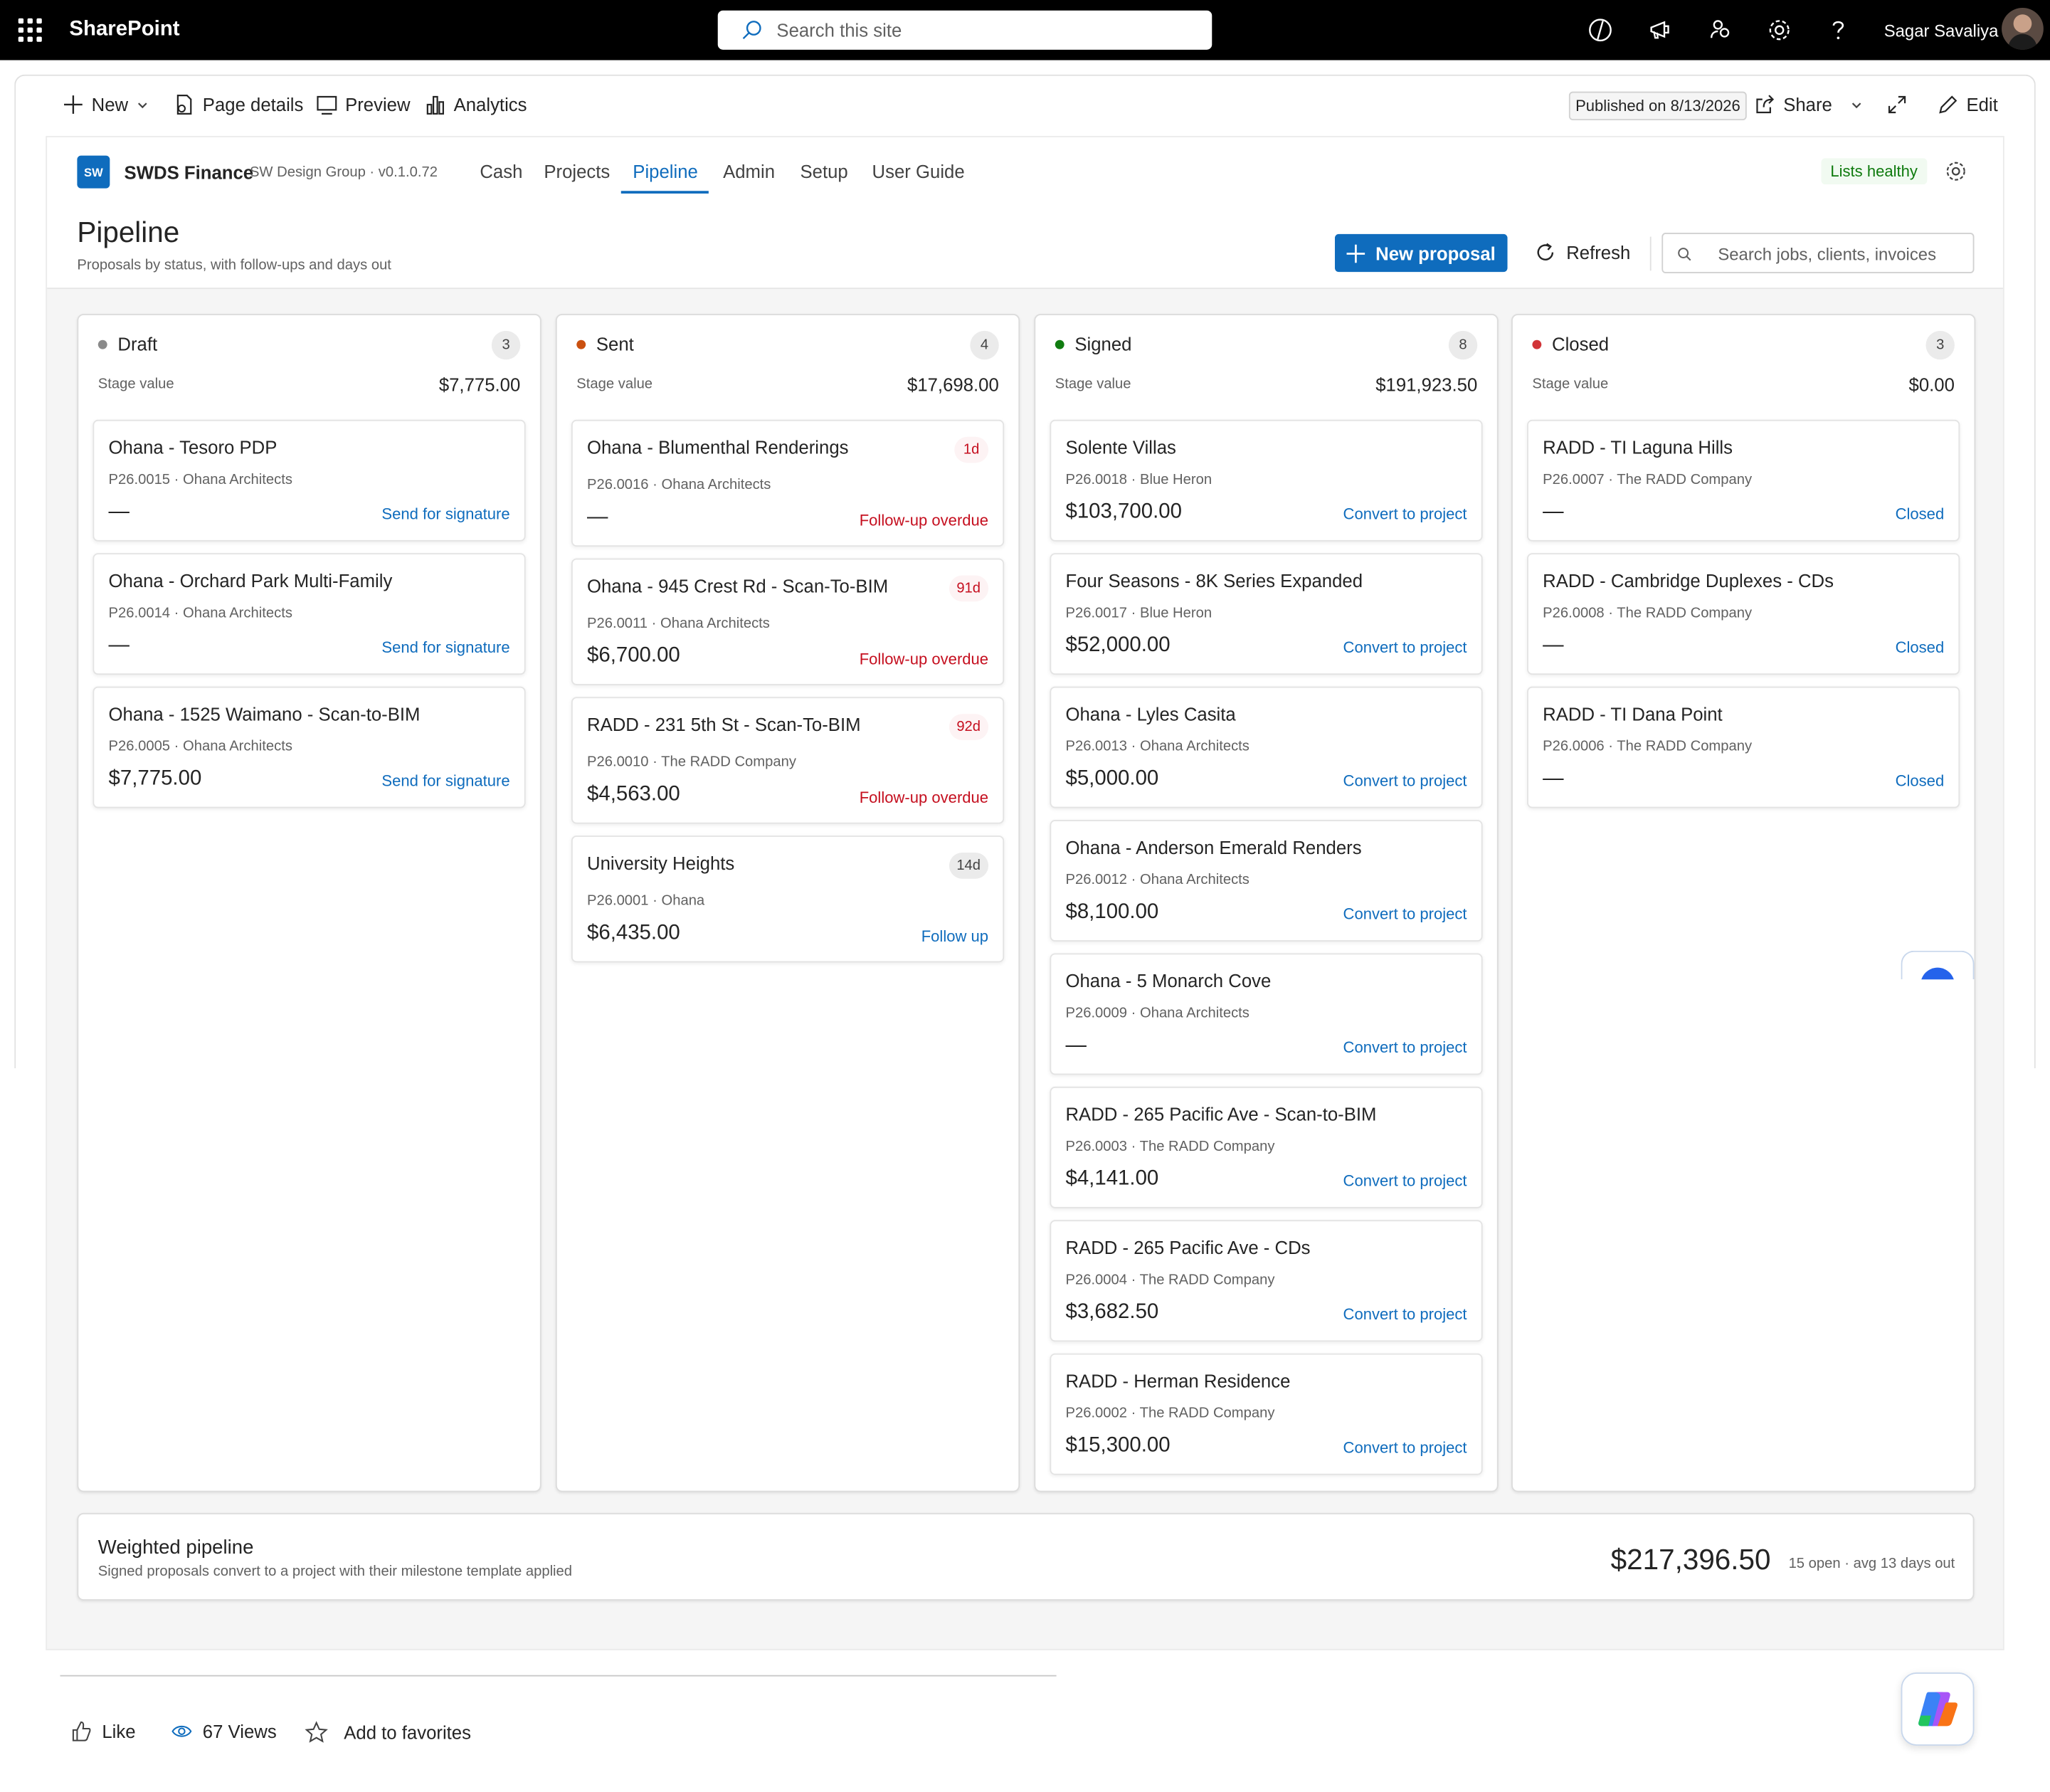  What do you see at coordinates (1660, 30) in the screenshot?
I see `megaphone-icon` at bounding box center [1660, 30].